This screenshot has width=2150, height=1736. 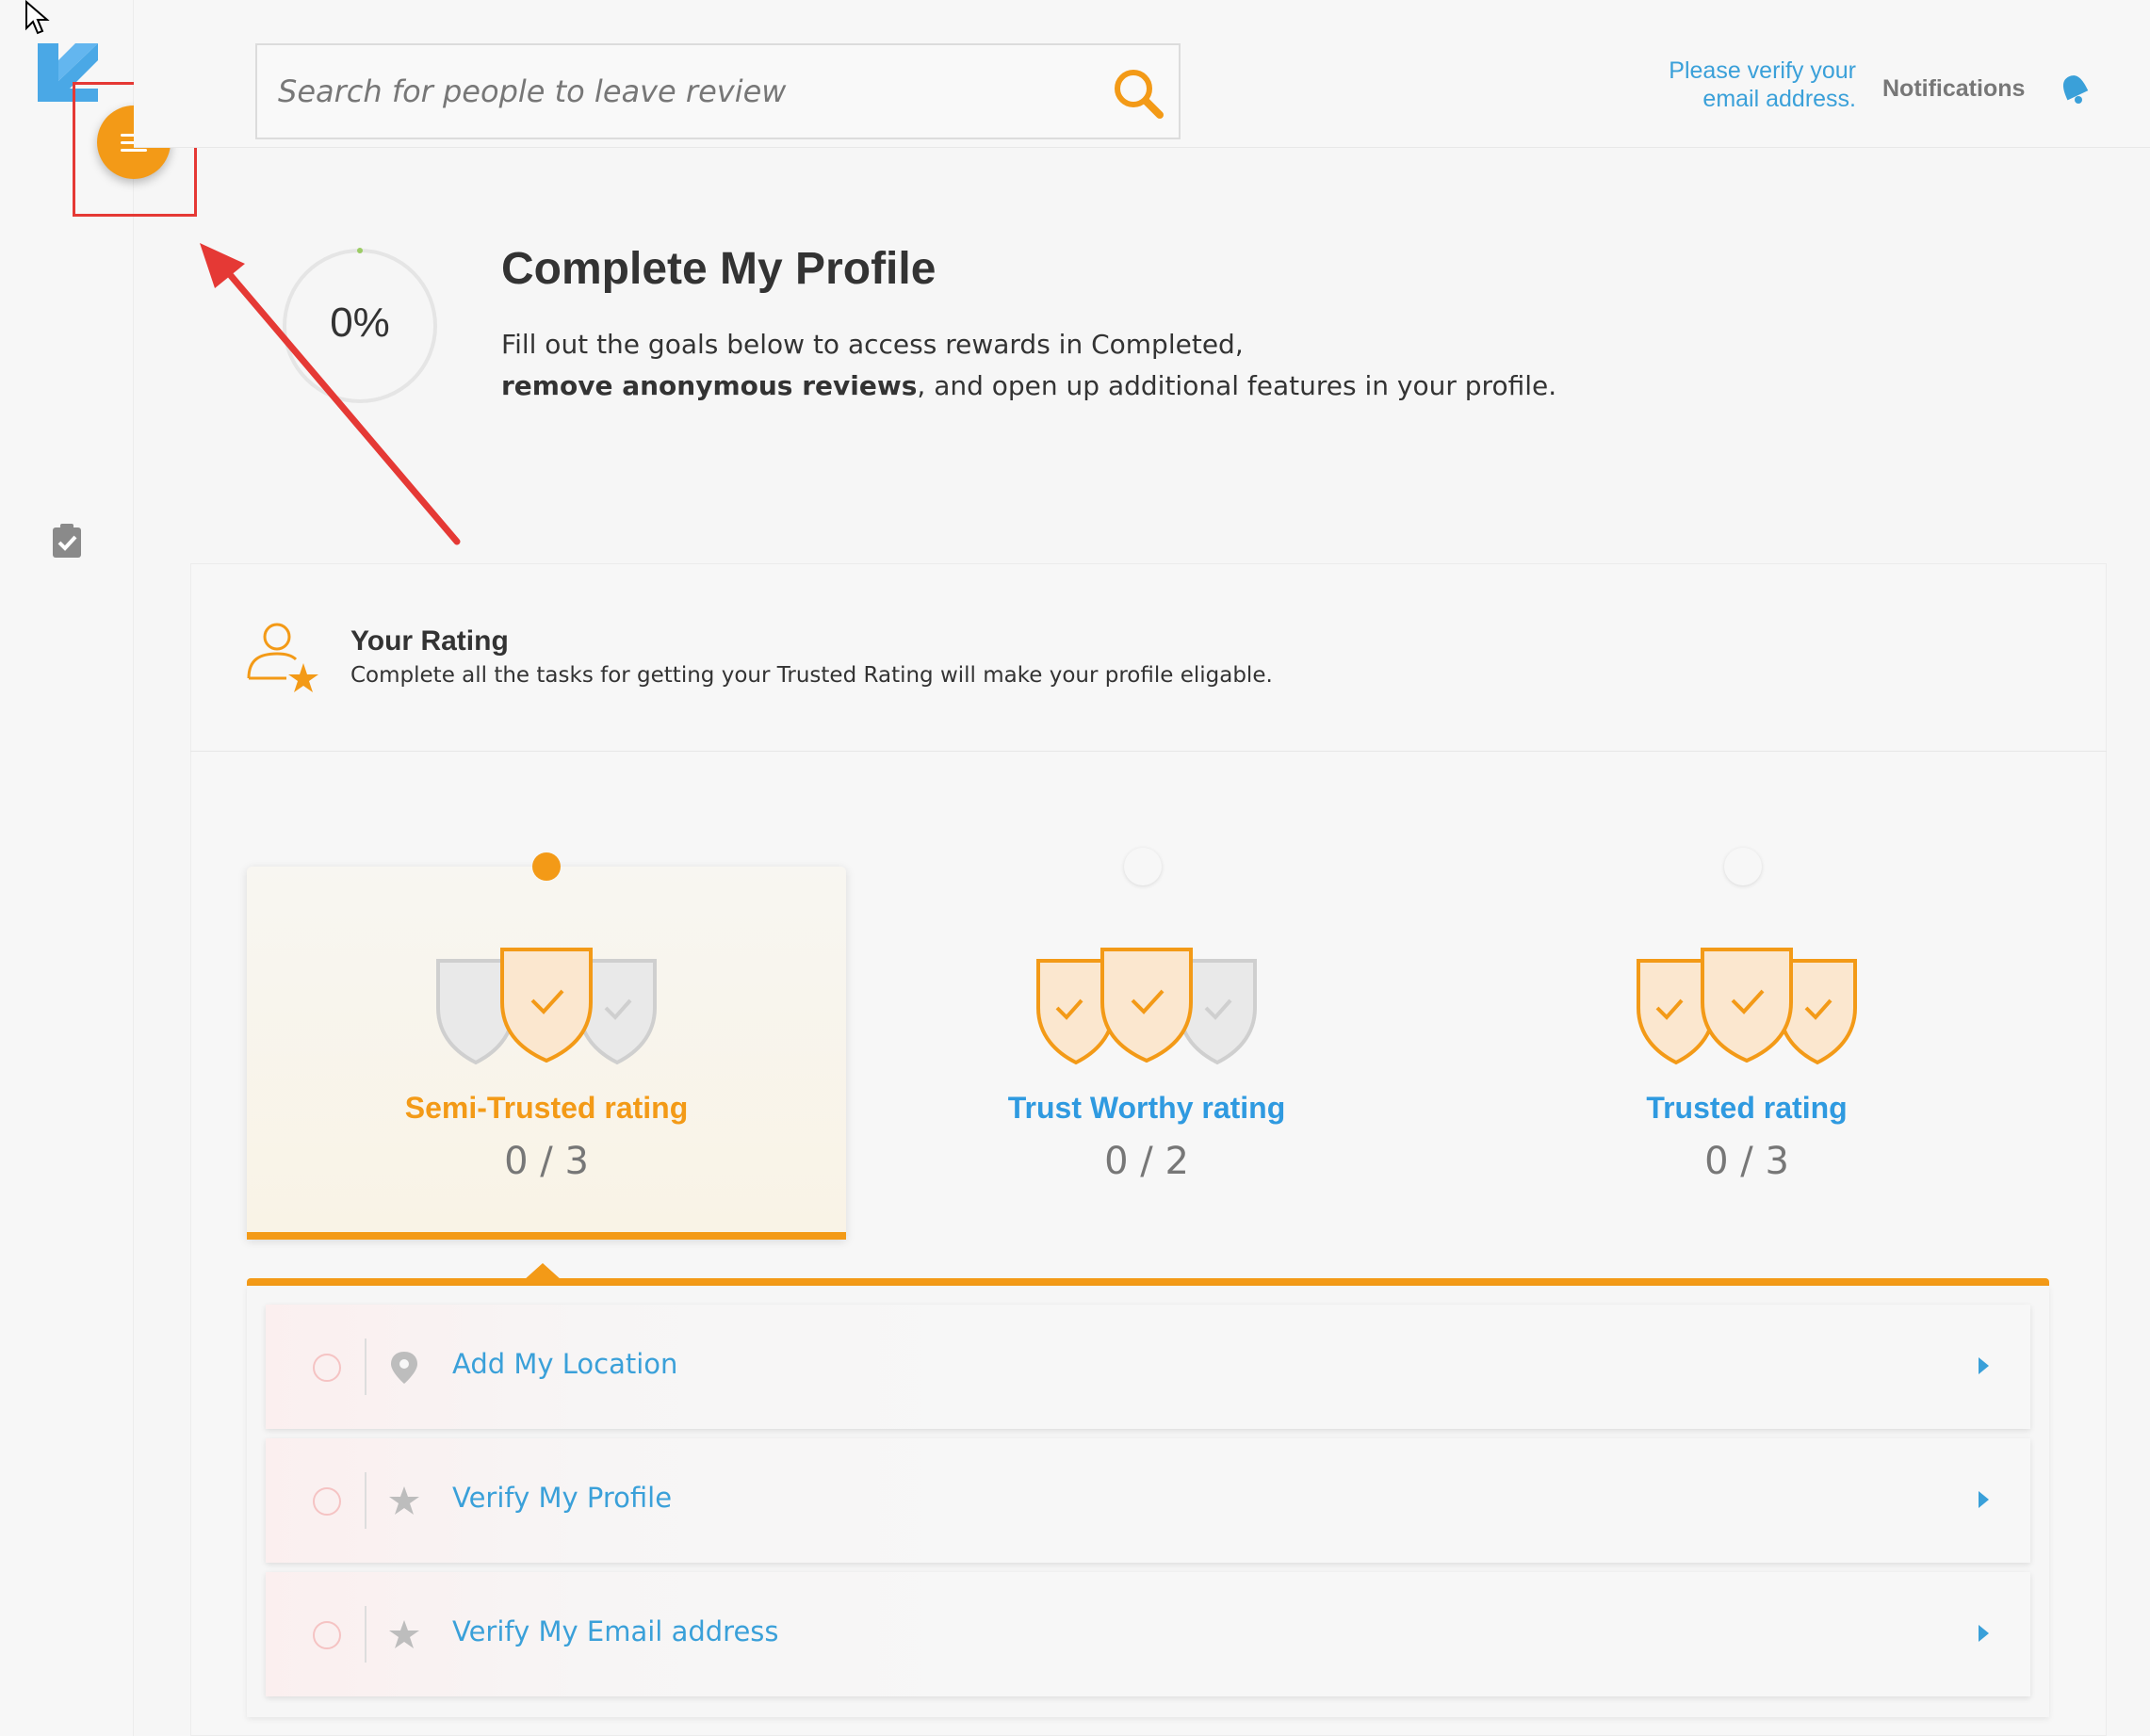 What do you see at coordinates (2074, 88) in the screenshot?
I see `bell-icon` at bounding box center [2074, 88].